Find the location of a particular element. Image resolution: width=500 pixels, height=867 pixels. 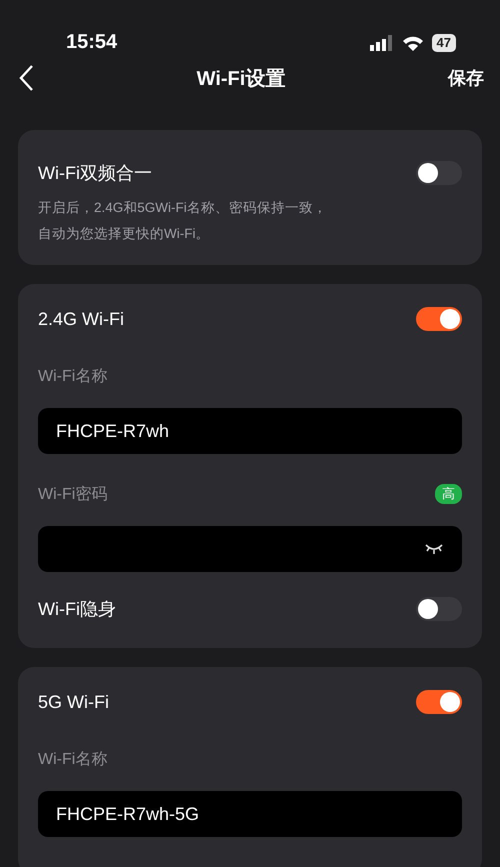

setting-label: Wi-Fi隐身 is located at coordinates (77, 609).